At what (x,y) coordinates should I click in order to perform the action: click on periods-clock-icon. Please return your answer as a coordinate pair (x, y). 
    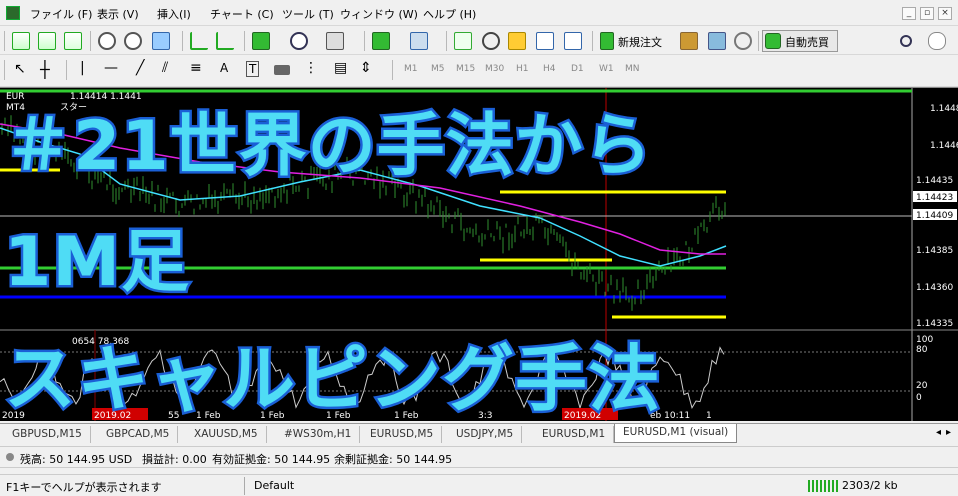
    Looking at the image, I should click on (299, 41).